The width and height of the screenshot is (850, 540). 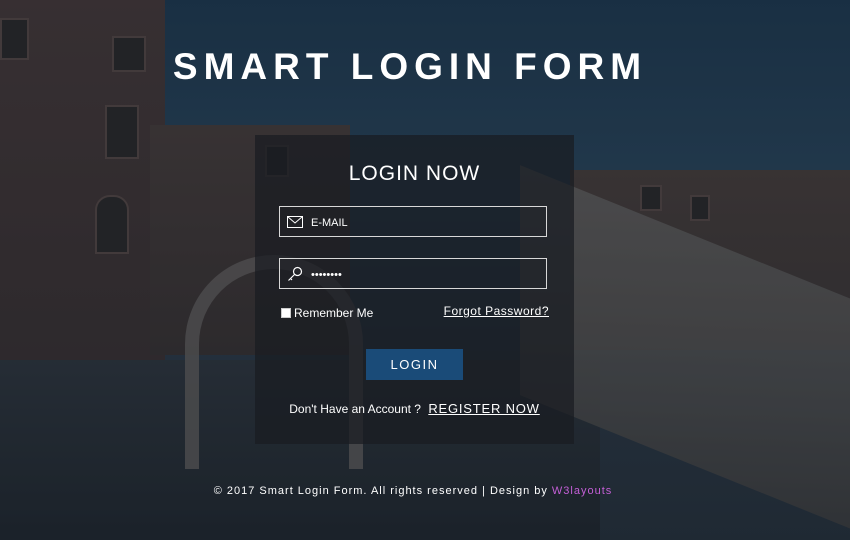 I want to click on login-heading: LOGIN NOW, so click(x=414, y=173).